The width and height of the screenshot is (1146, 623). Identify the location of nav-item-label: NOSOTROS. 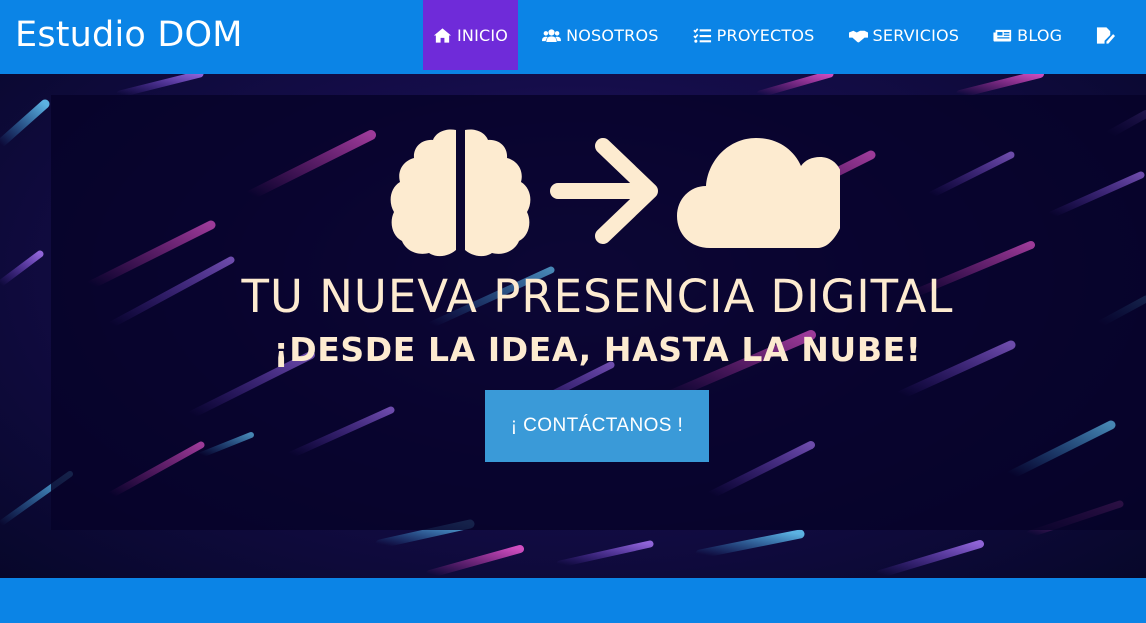
(612, 35).